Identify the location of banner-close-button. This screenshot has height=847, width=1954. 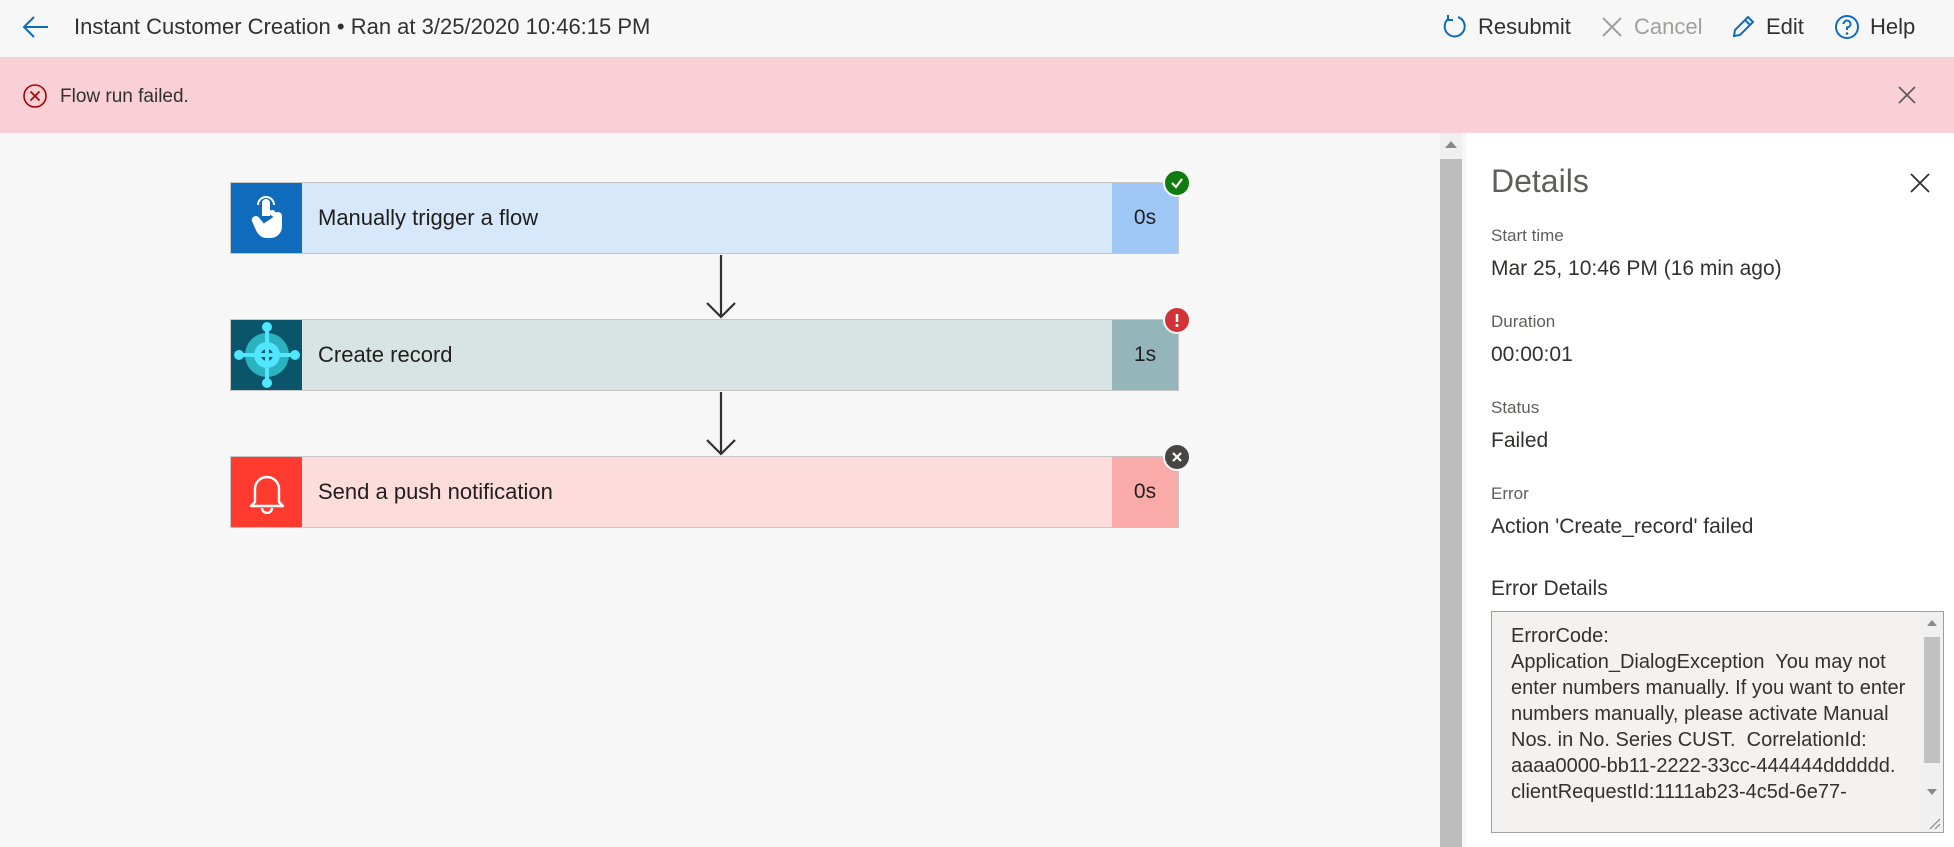
(1907, 95).